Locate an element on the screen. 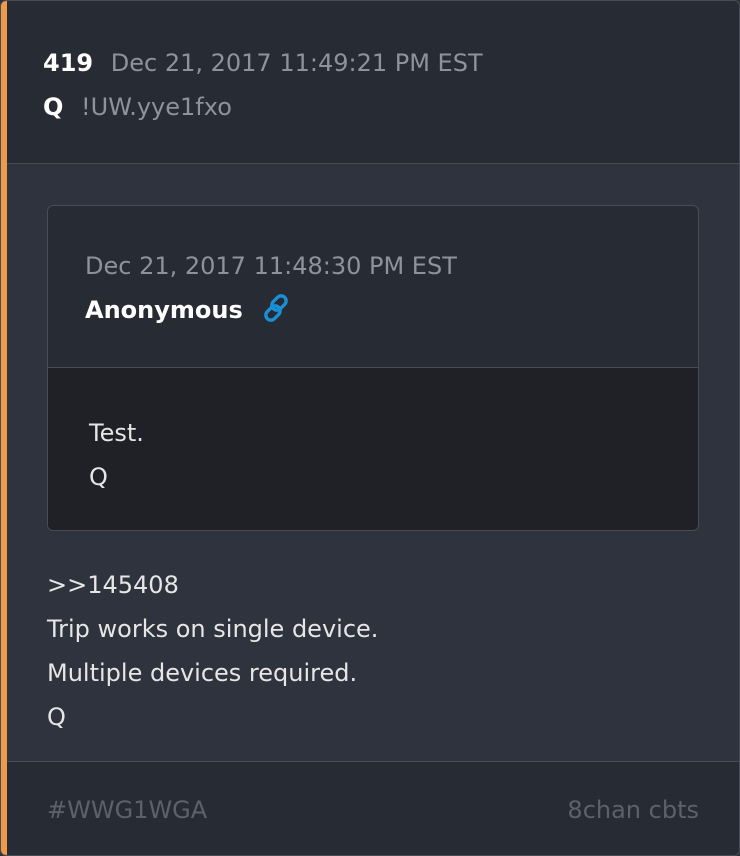 This screenshot has height=856, width=740. post-tripcode: !UW.yye1fxo is located at coordinates (156, 107).